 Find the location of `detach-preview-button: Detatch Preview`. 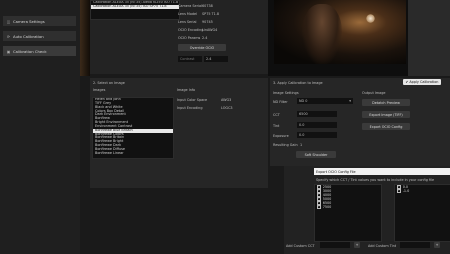

detach-preview-button: Detatch Preview is located at coordinates (386, 102).